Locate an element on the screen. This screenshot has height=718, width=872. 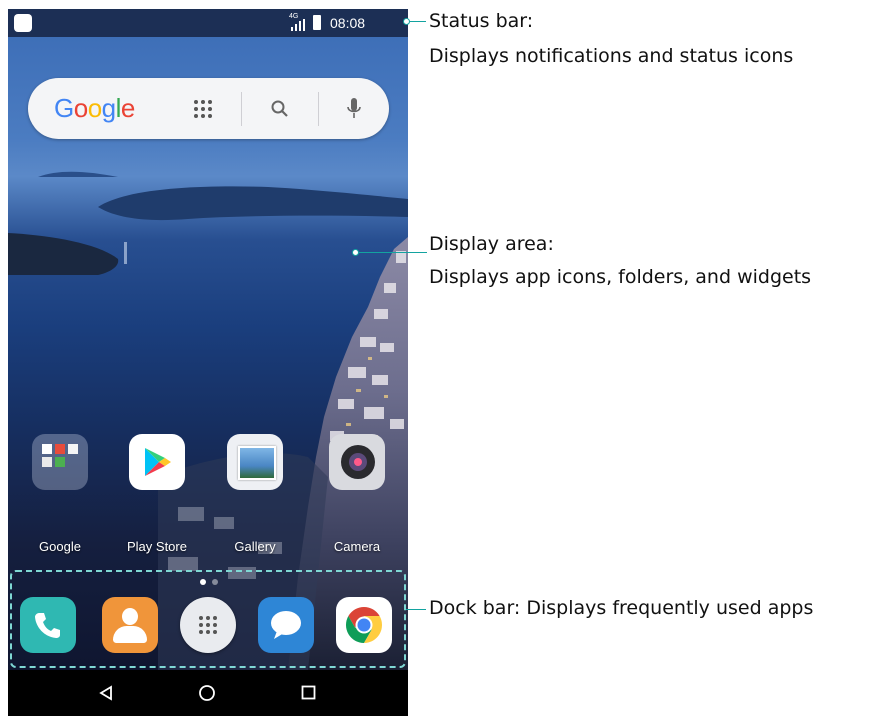
display-annotation-title: Display area: is located at coordinates (491, 244).